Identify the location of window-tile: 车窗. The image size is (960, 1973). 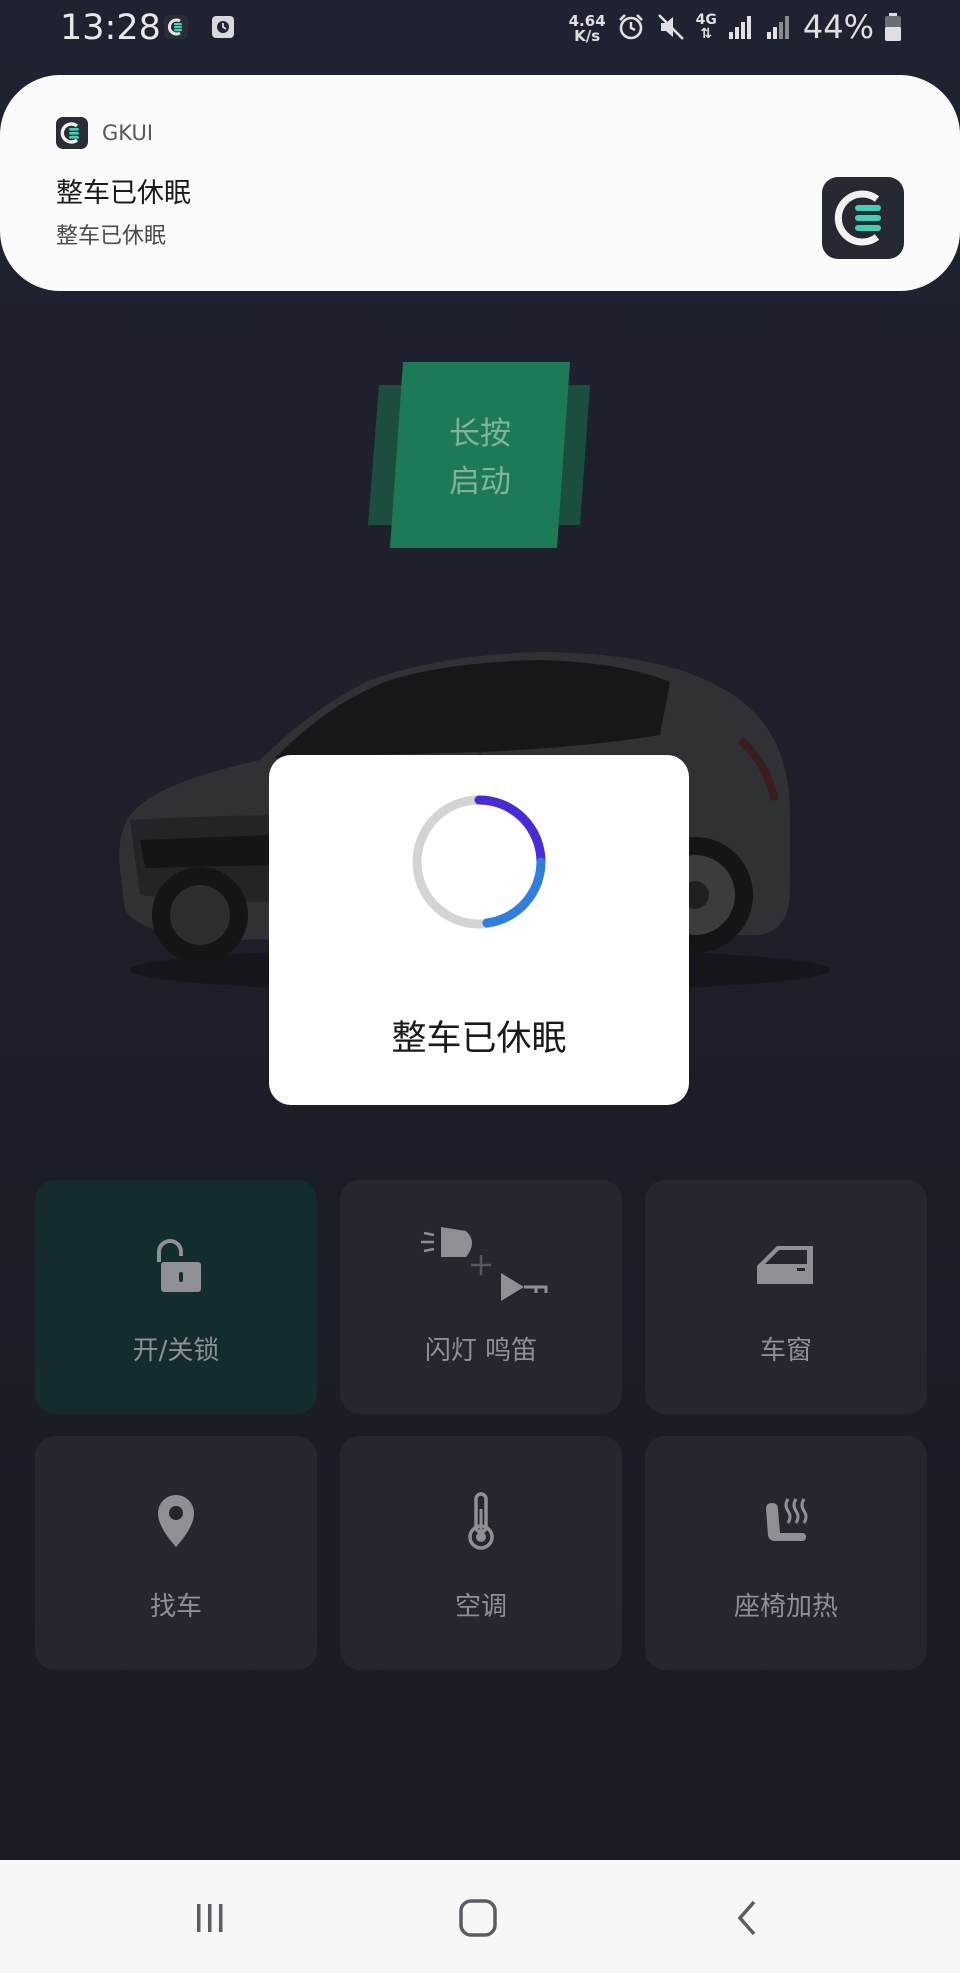
(786, 1297).